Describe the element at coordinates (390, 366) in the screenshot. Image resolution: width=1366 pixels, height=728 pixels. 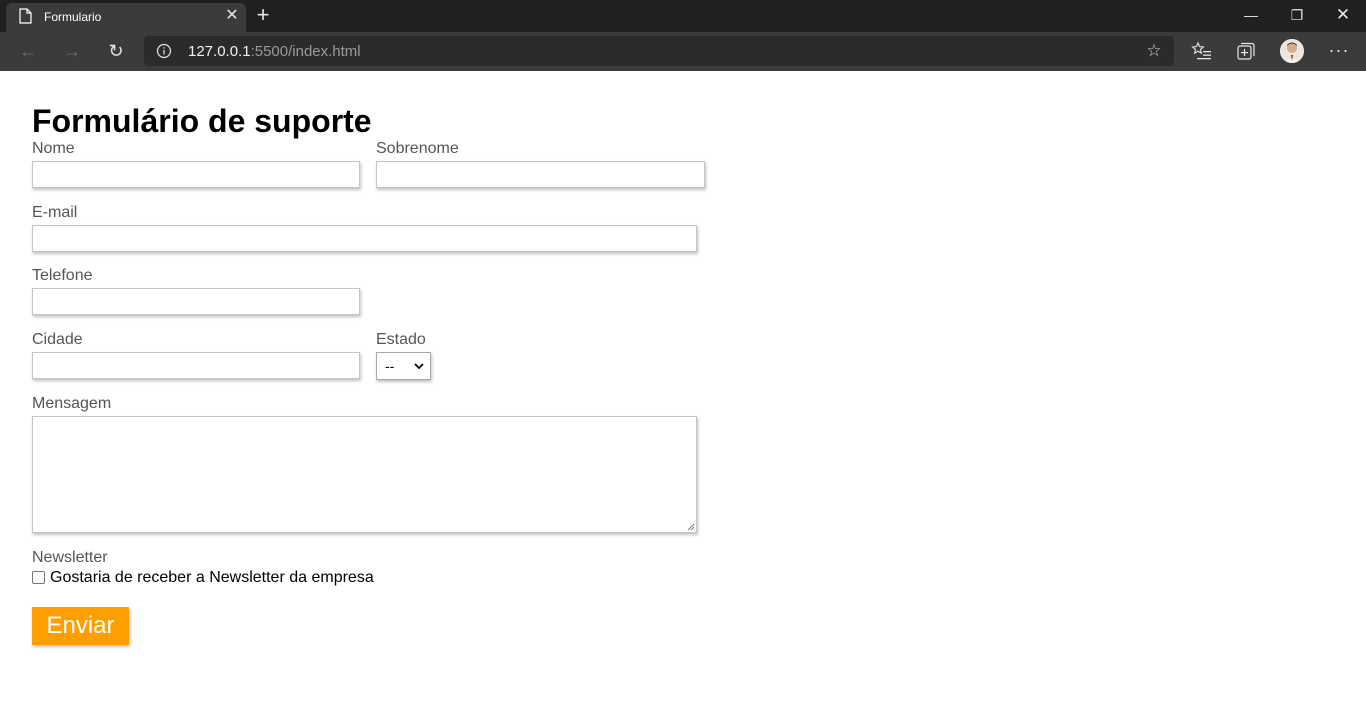
I see `estado-selected-value: --` at that location.